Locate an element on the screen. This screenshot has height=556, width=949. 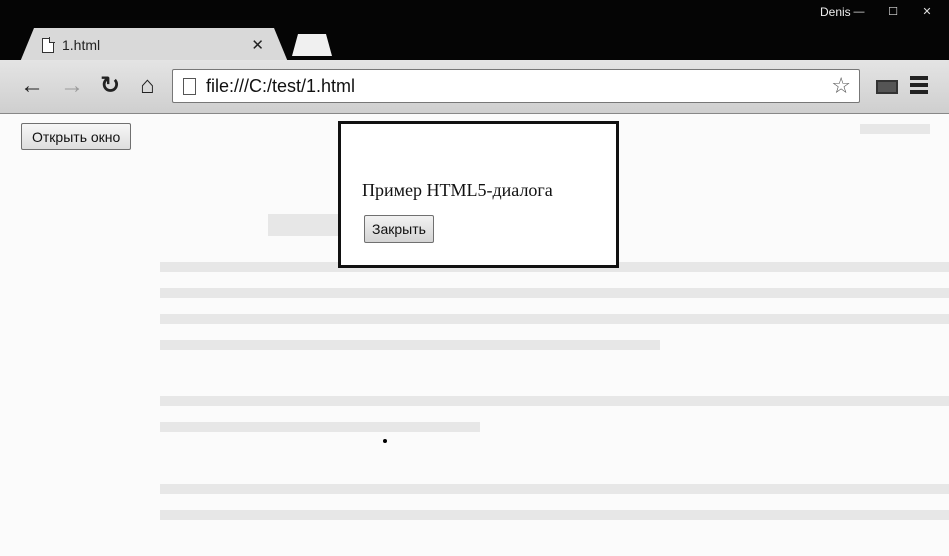
new-tab-button is located at coordinates (312, 45).